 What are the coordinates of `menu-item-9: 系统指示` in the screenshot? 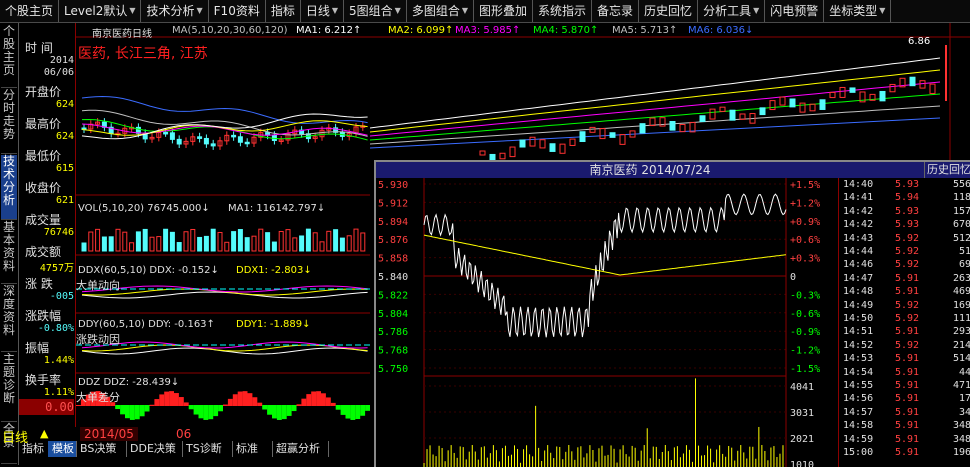 It's located at (563, 11).